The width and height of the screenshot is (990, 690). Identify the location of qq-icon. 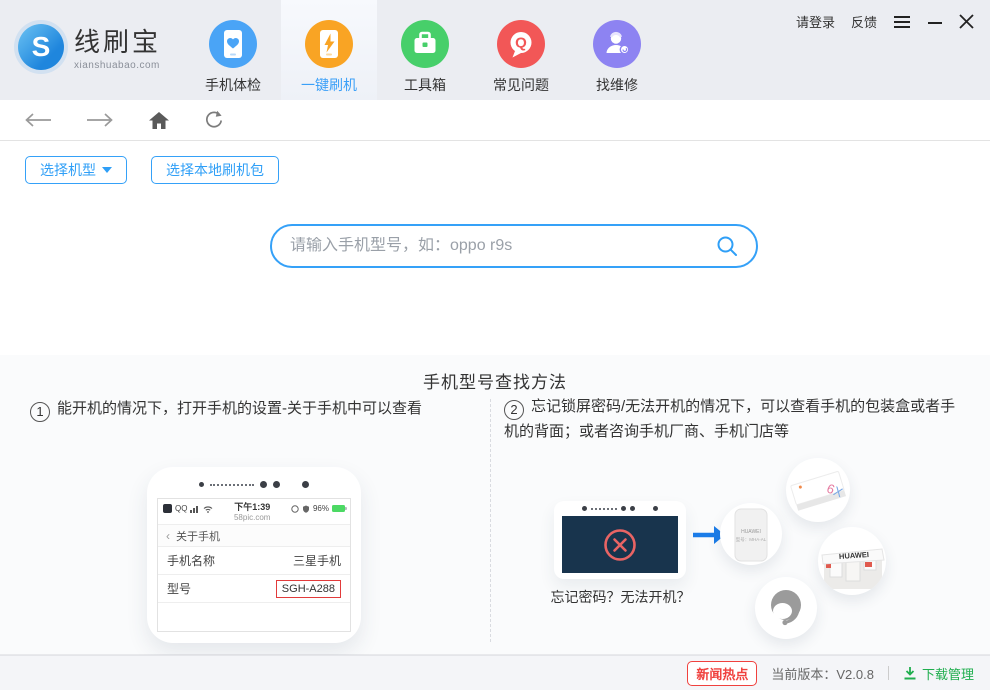
(167, 508).